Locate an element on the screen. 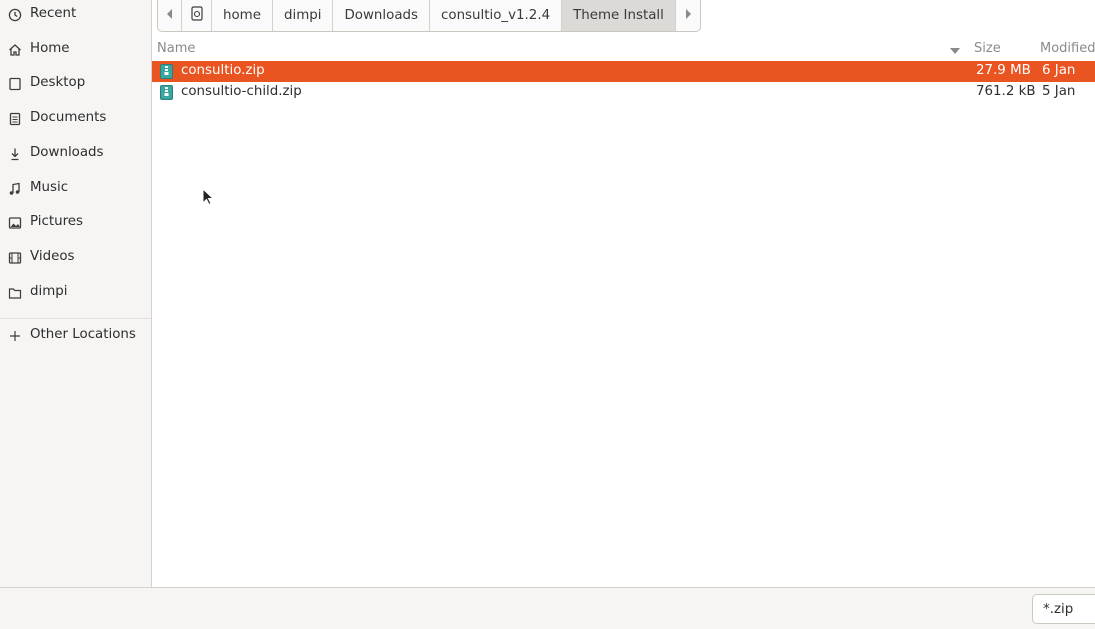 The image size is (1095, 629). sidebar-divider is located at coordinates (75, 318).